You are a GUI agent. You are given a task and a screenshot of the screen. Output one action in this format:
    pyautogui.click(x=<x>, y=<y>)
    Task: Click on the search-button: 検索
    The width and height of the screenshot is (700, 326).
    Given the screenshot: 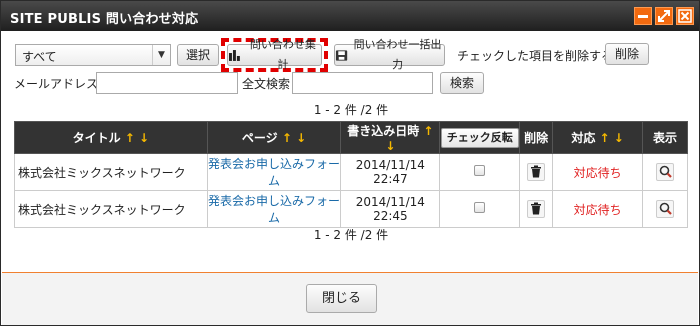 What is the action you would take?
    pyautogui.click(x=462, y=83)
    